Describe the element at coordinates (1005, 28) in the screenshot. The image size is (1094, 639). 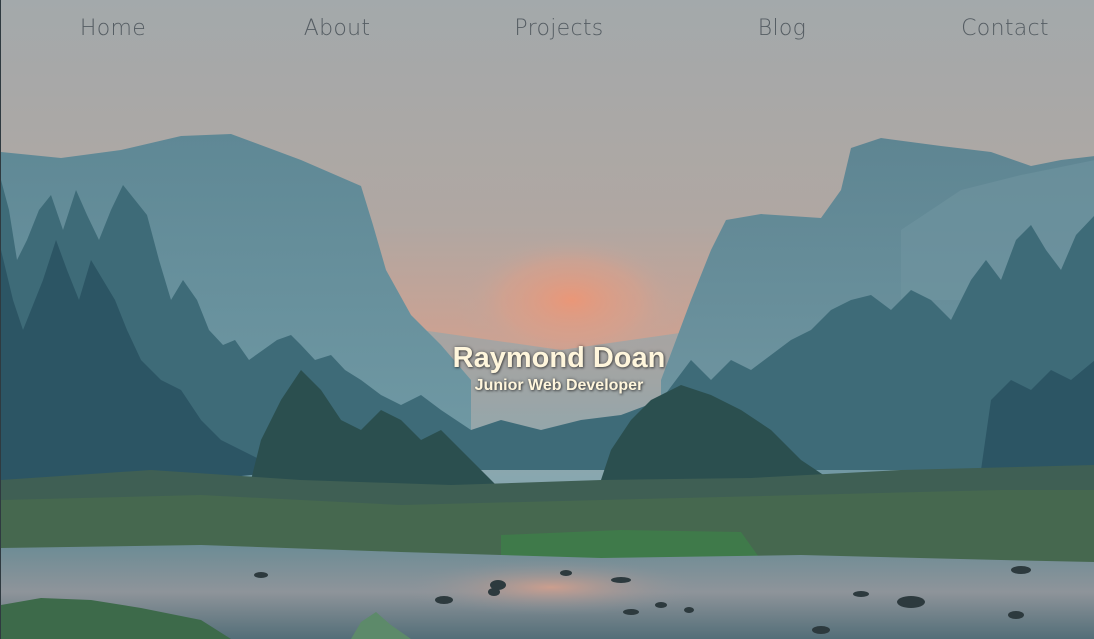
I see `nav-link-contact: Contact` at that location.